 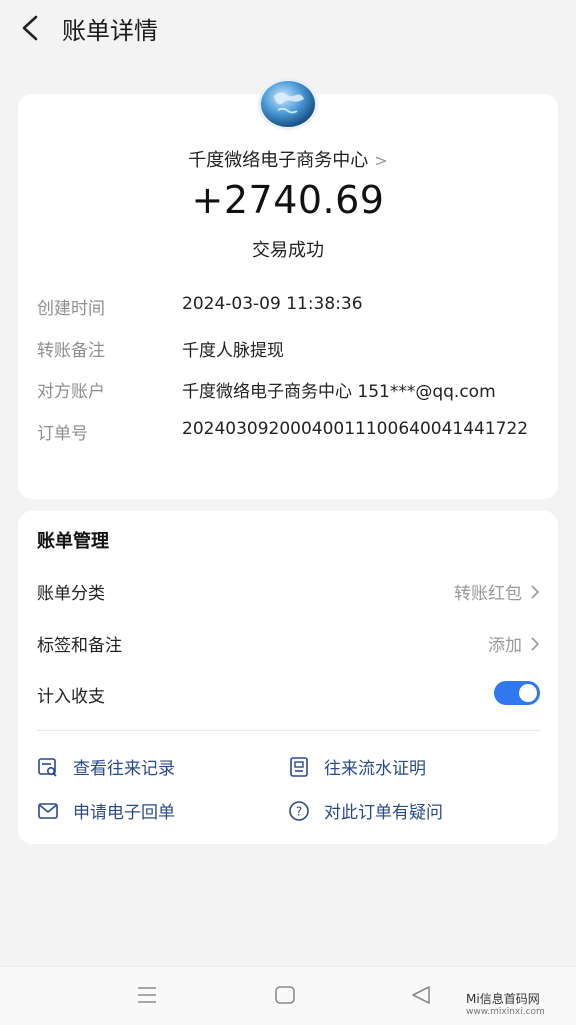 I want to click on home-square-icon, so click(x=285, y=995).